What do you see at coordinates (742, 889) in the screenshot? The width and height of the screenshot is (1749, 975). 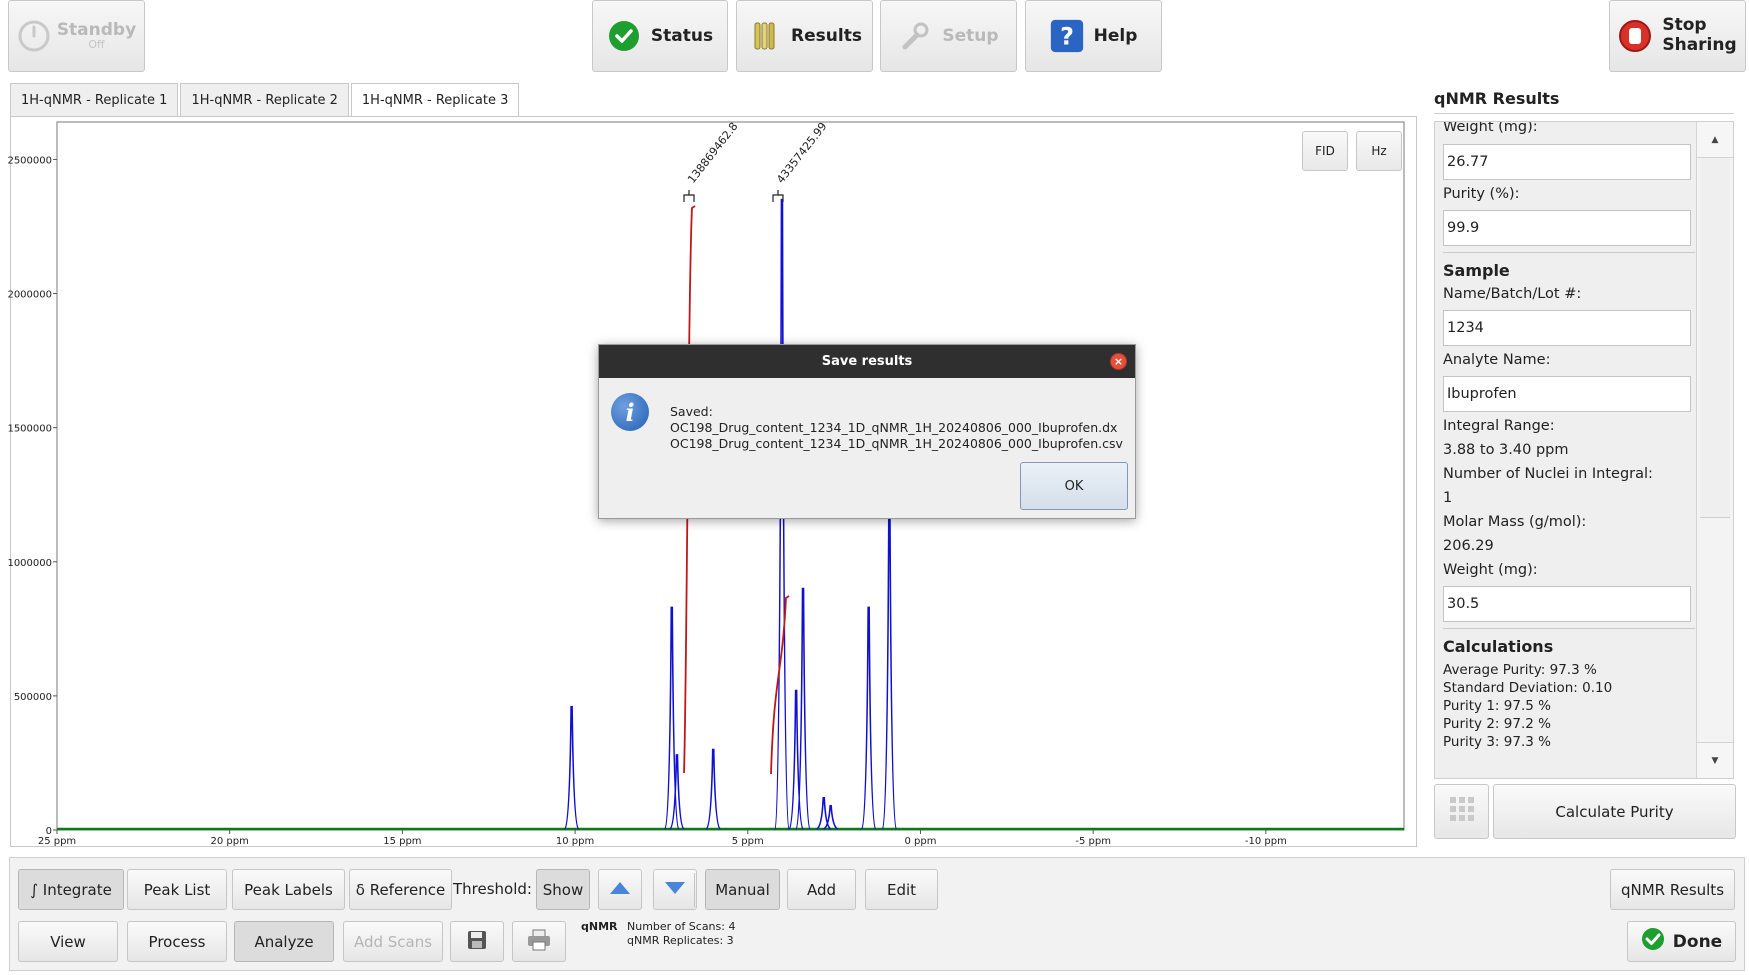 I see `manual-button: Manual` at bounding box center [742, 889].